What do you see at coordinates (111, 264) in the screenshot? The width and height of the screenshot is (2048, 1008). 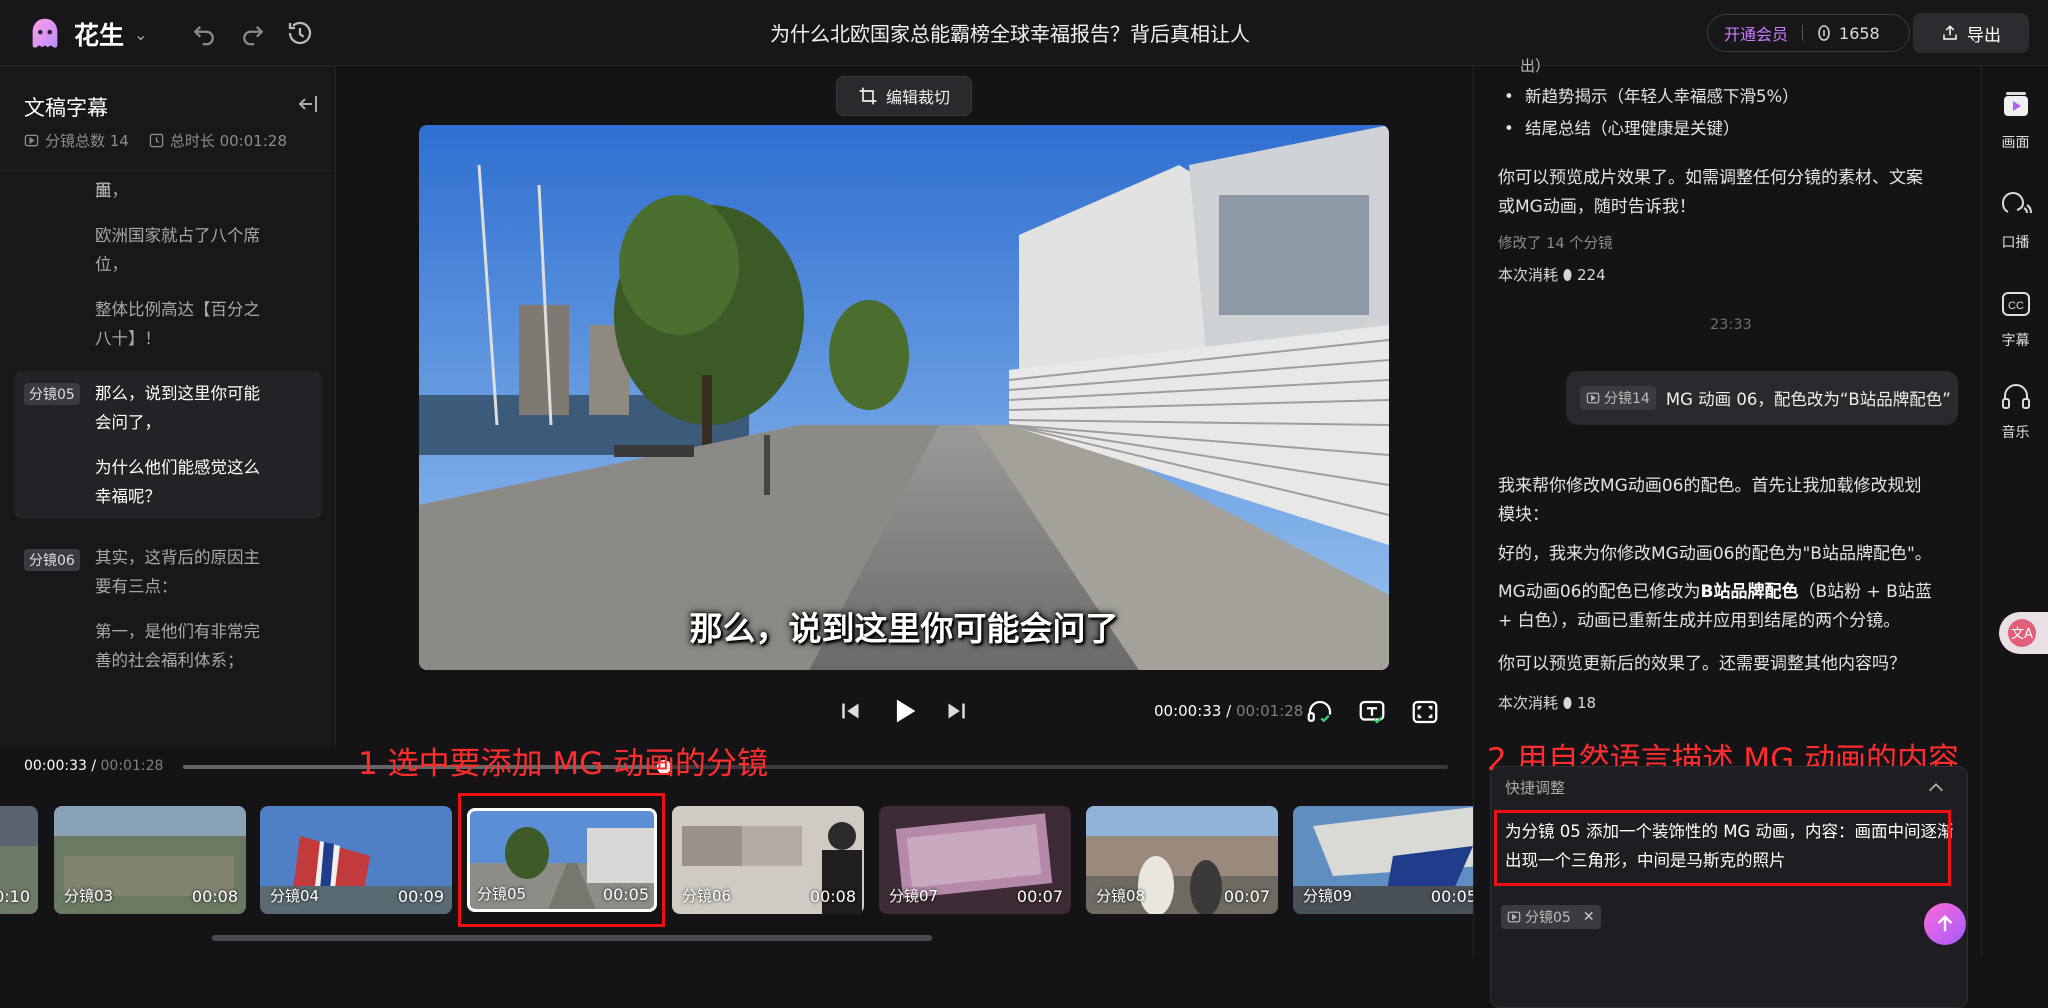 I see `line-text: 位，` at bounding box center [111, 264].